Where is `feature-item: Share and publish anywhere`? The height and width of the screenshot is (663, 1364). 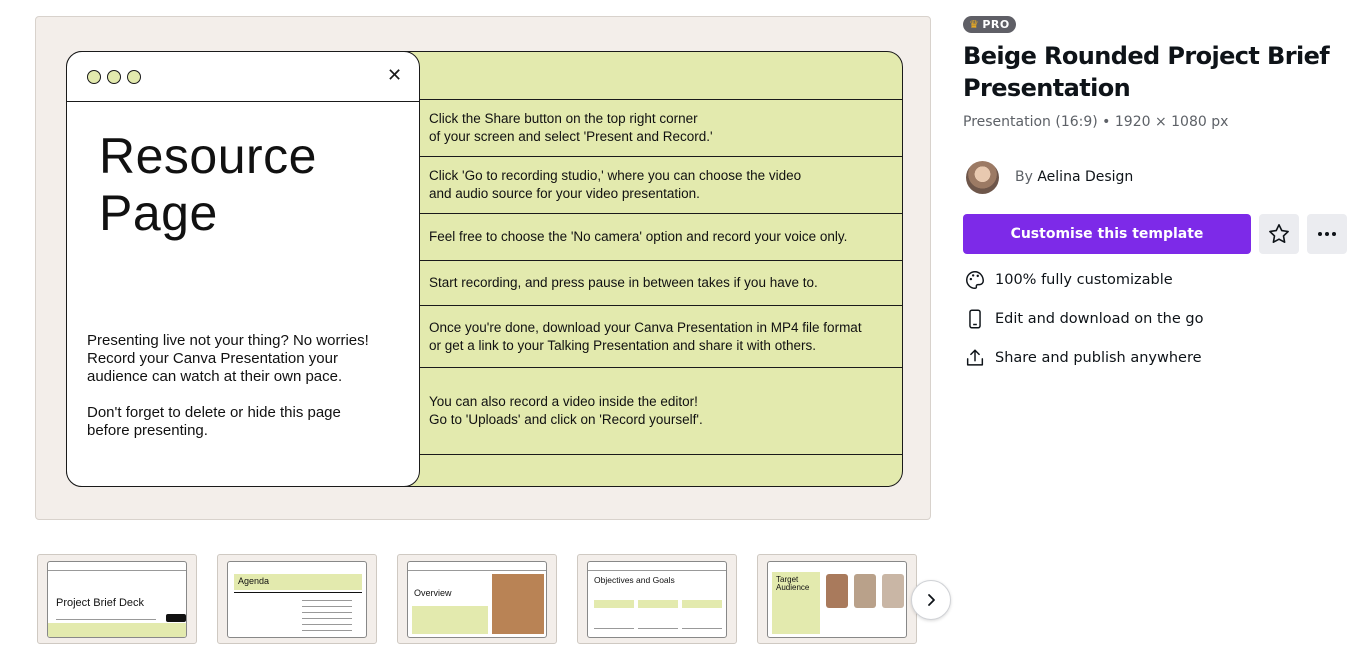 feature-item: Share and publish anywhere is located at coordinates (1082, 358).